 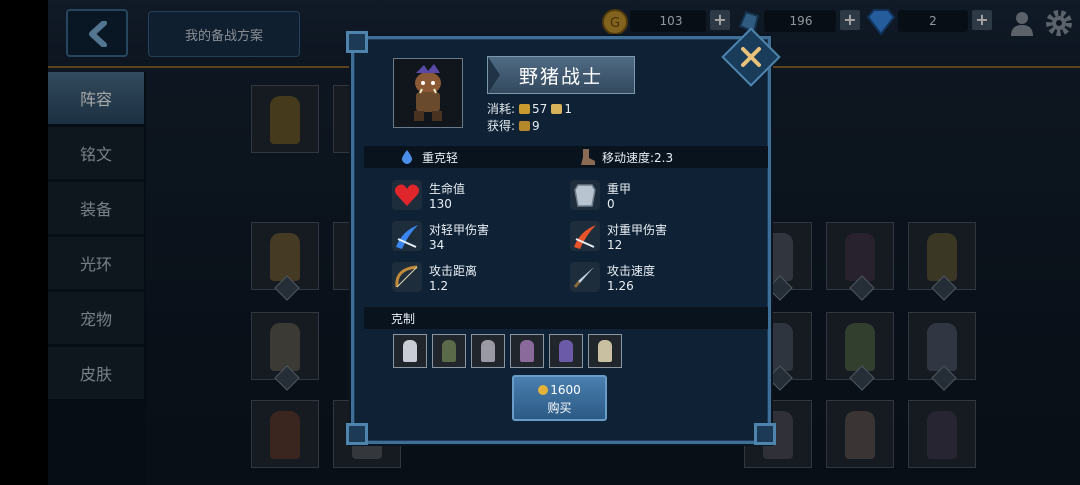 I want to click on stat-value: 1.26, so click(x=620, y=286).